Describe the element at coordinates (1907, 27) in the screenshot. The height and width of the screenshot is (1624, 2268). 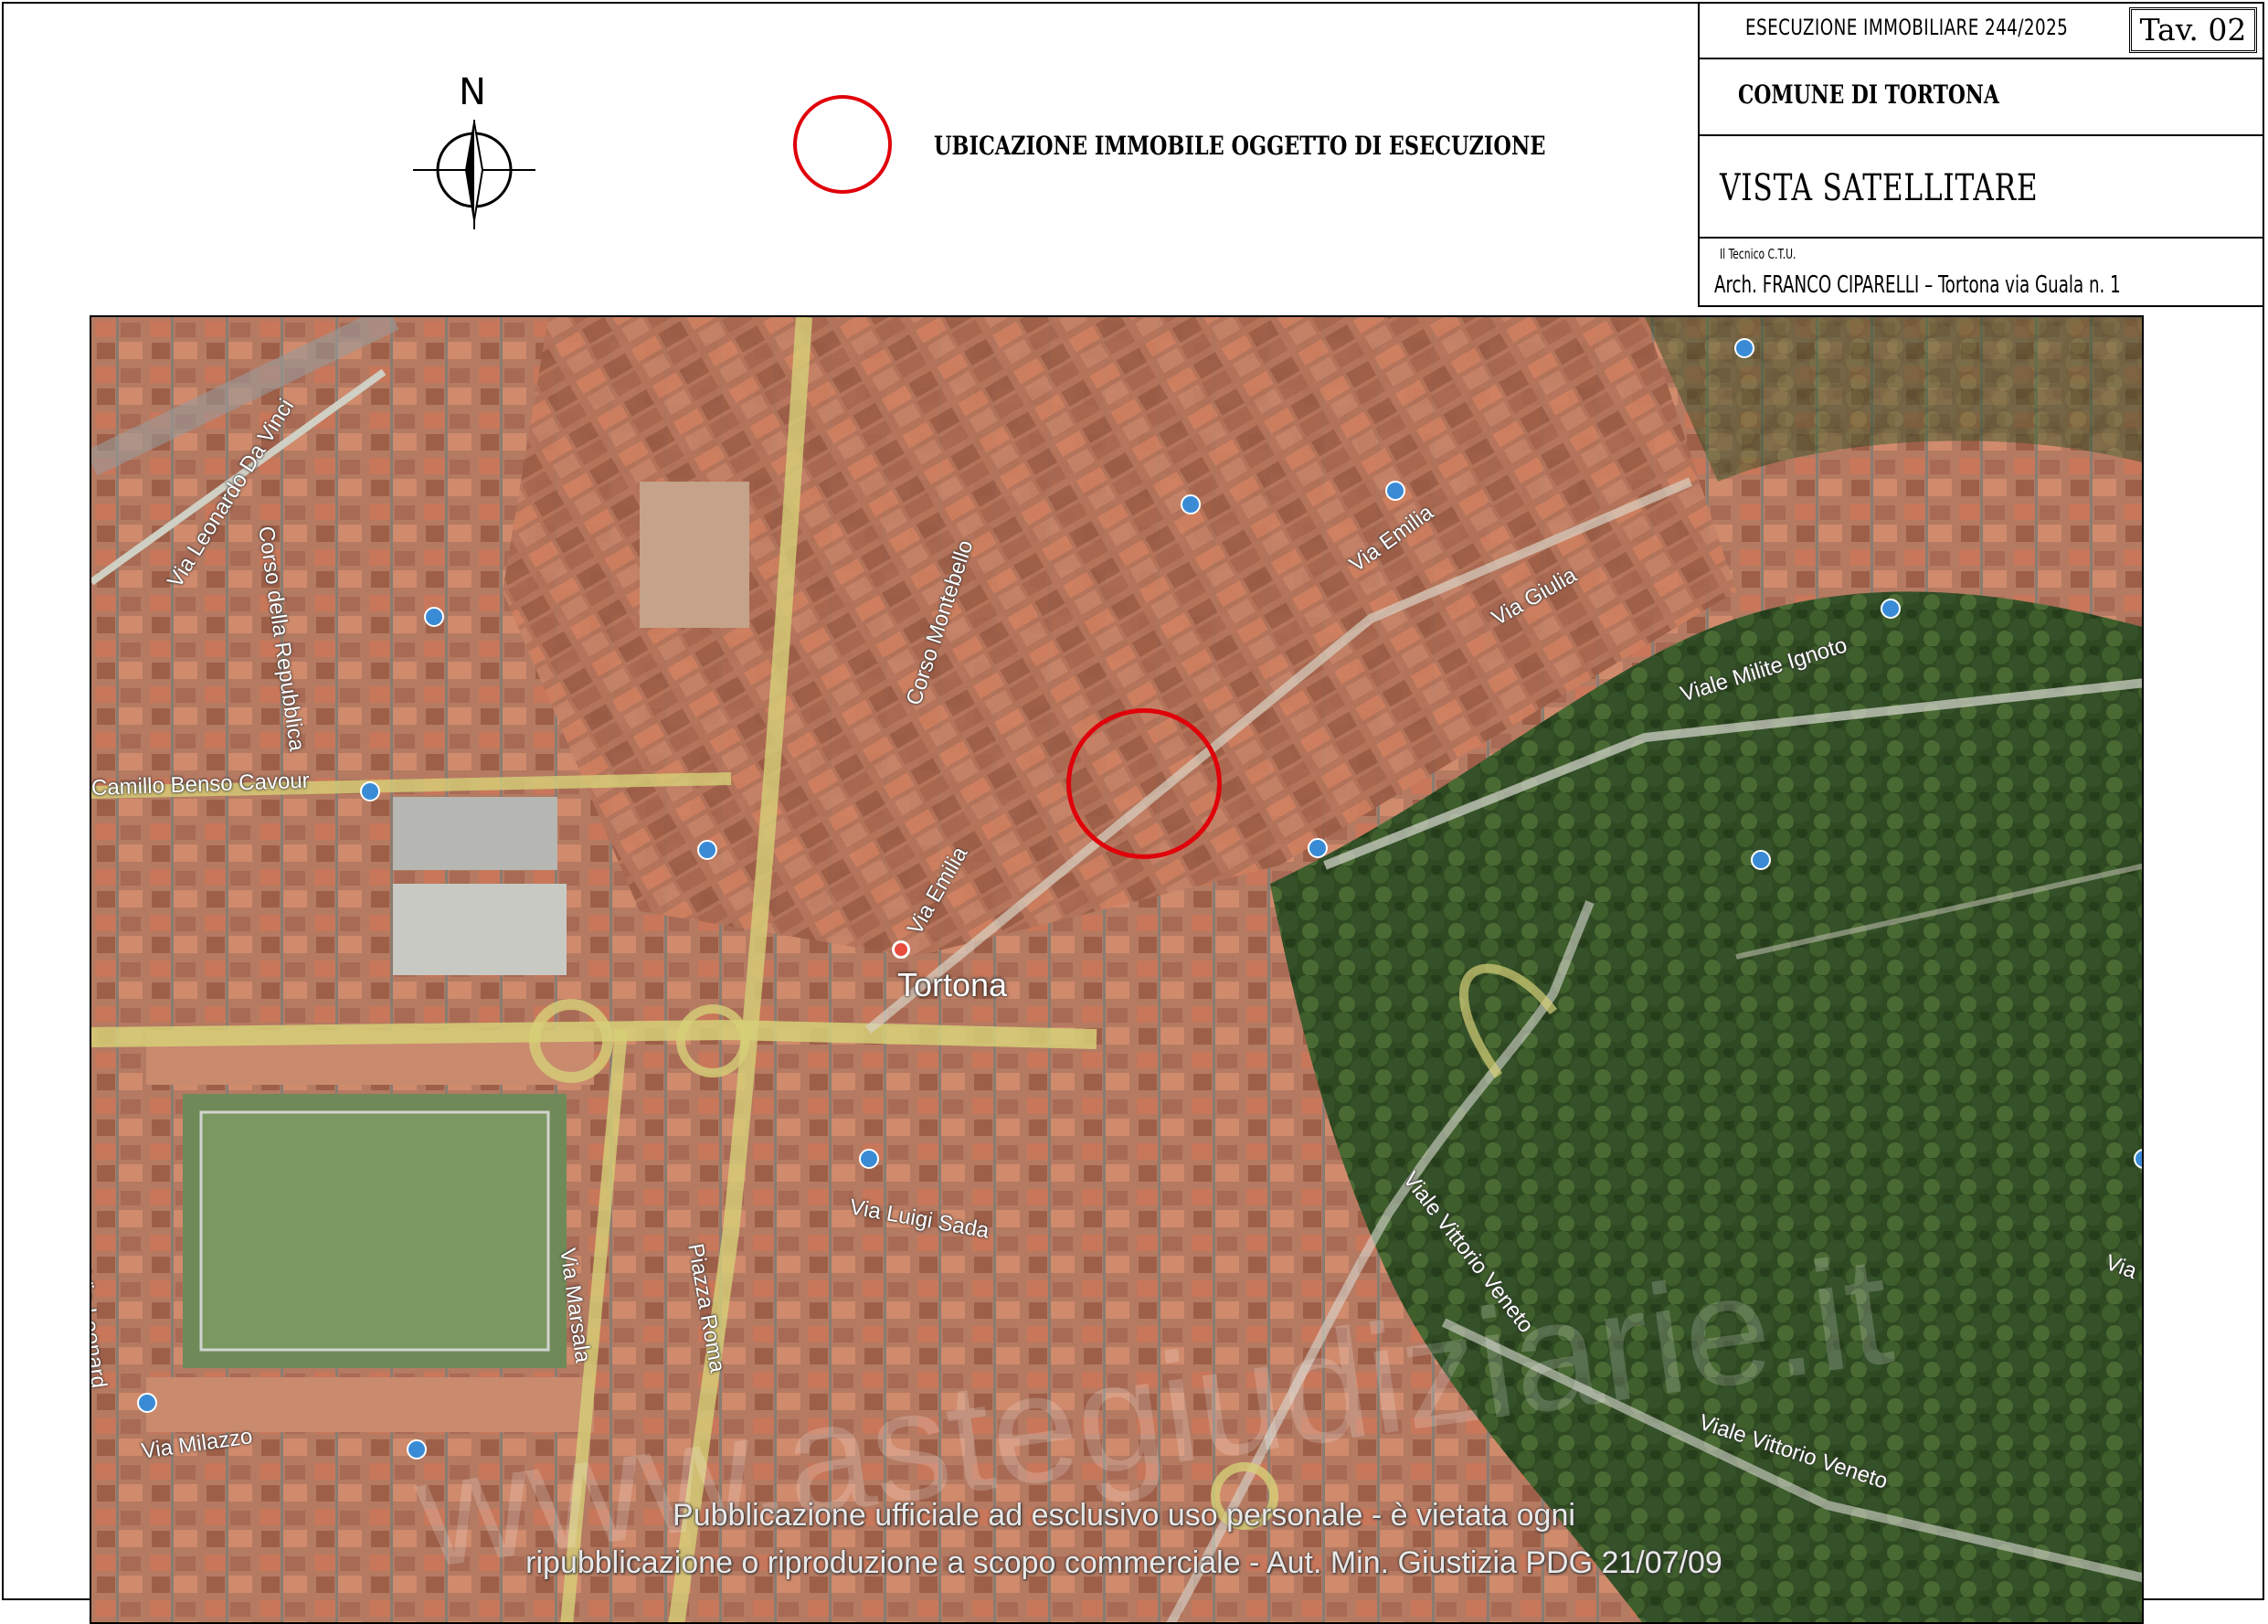
I see `execution-number: ESECUZIONE IMMOBILIARE 244/2025` at that location.